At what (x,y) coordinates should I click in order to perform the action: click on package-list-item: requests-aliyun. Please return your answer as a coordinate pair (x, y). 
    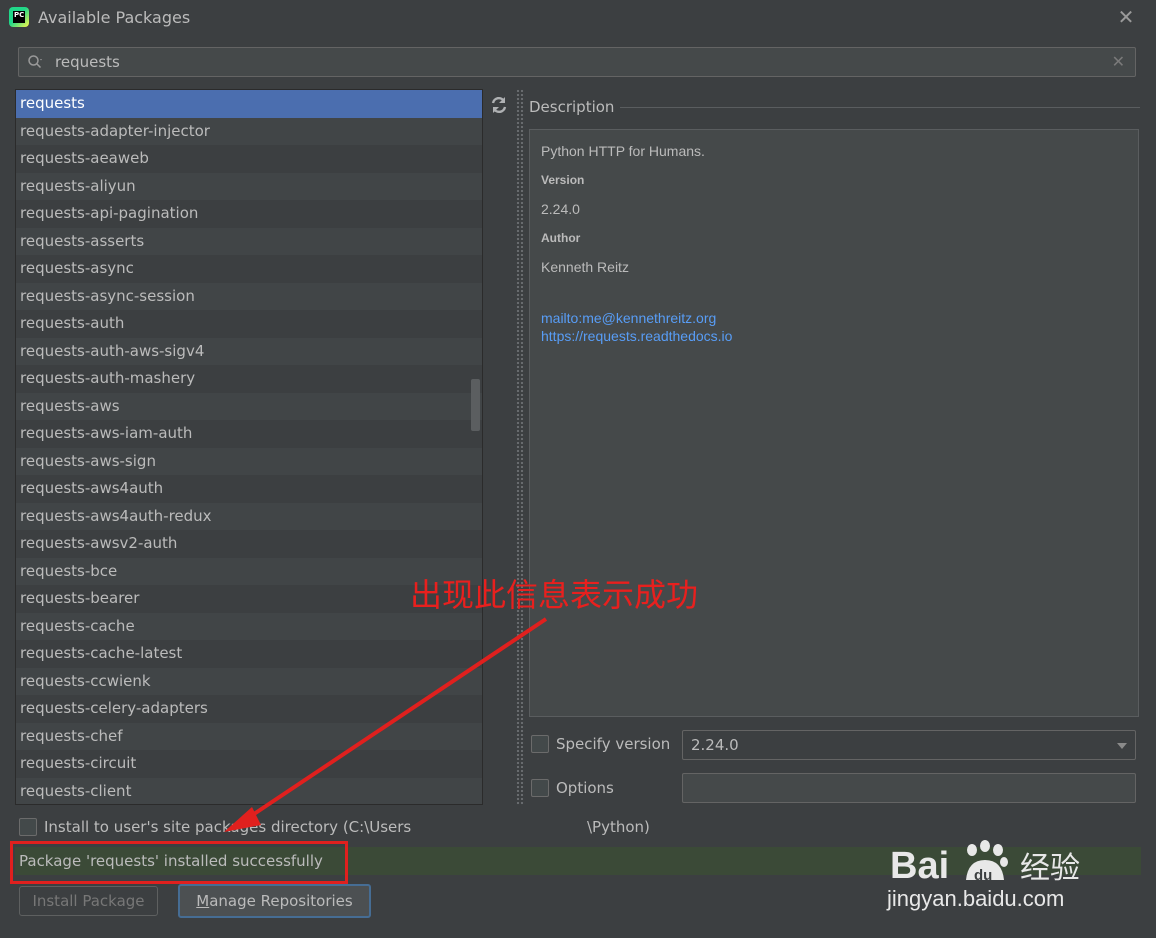
    Looking at the image, I should click on (249, 186).